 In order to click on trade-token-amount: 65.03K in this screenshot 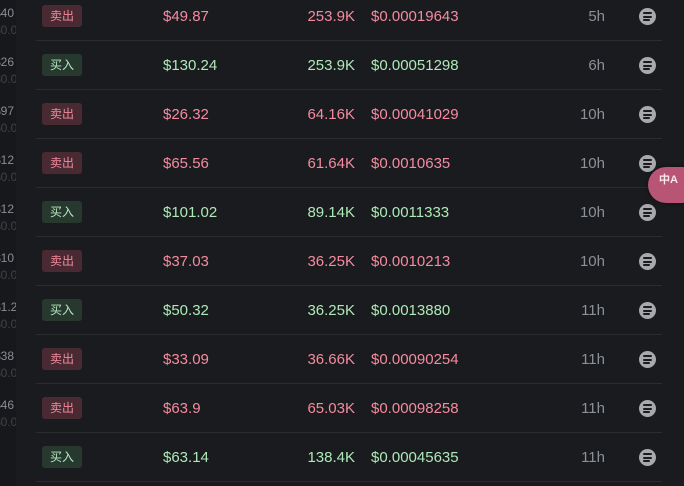, I will do `click(331, 408)`.